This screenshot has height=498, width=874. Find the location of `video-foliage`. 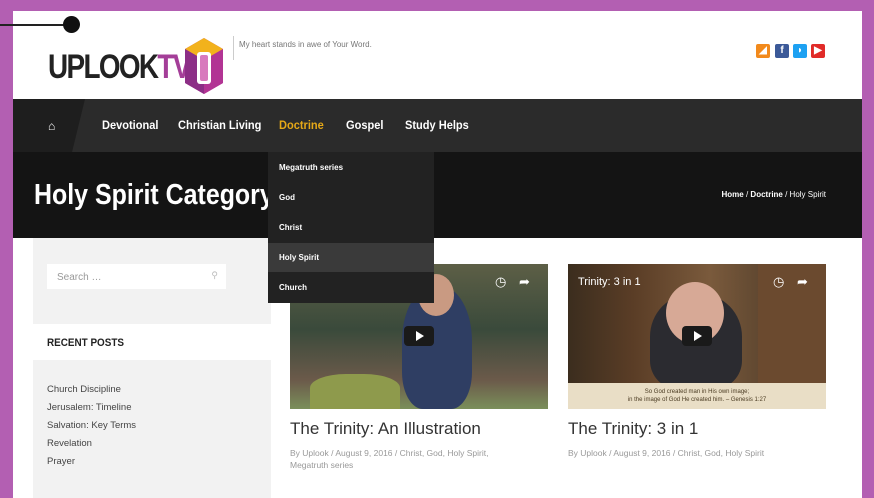

video-foliage is located at coordinates (355, 391).